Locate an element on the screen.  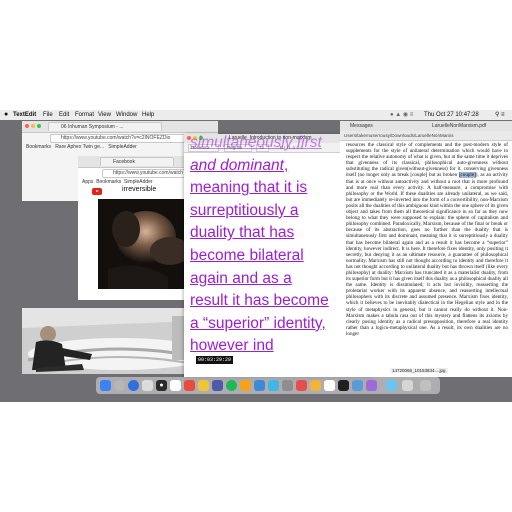
app-store-icon is located at coordinates (259, 385).